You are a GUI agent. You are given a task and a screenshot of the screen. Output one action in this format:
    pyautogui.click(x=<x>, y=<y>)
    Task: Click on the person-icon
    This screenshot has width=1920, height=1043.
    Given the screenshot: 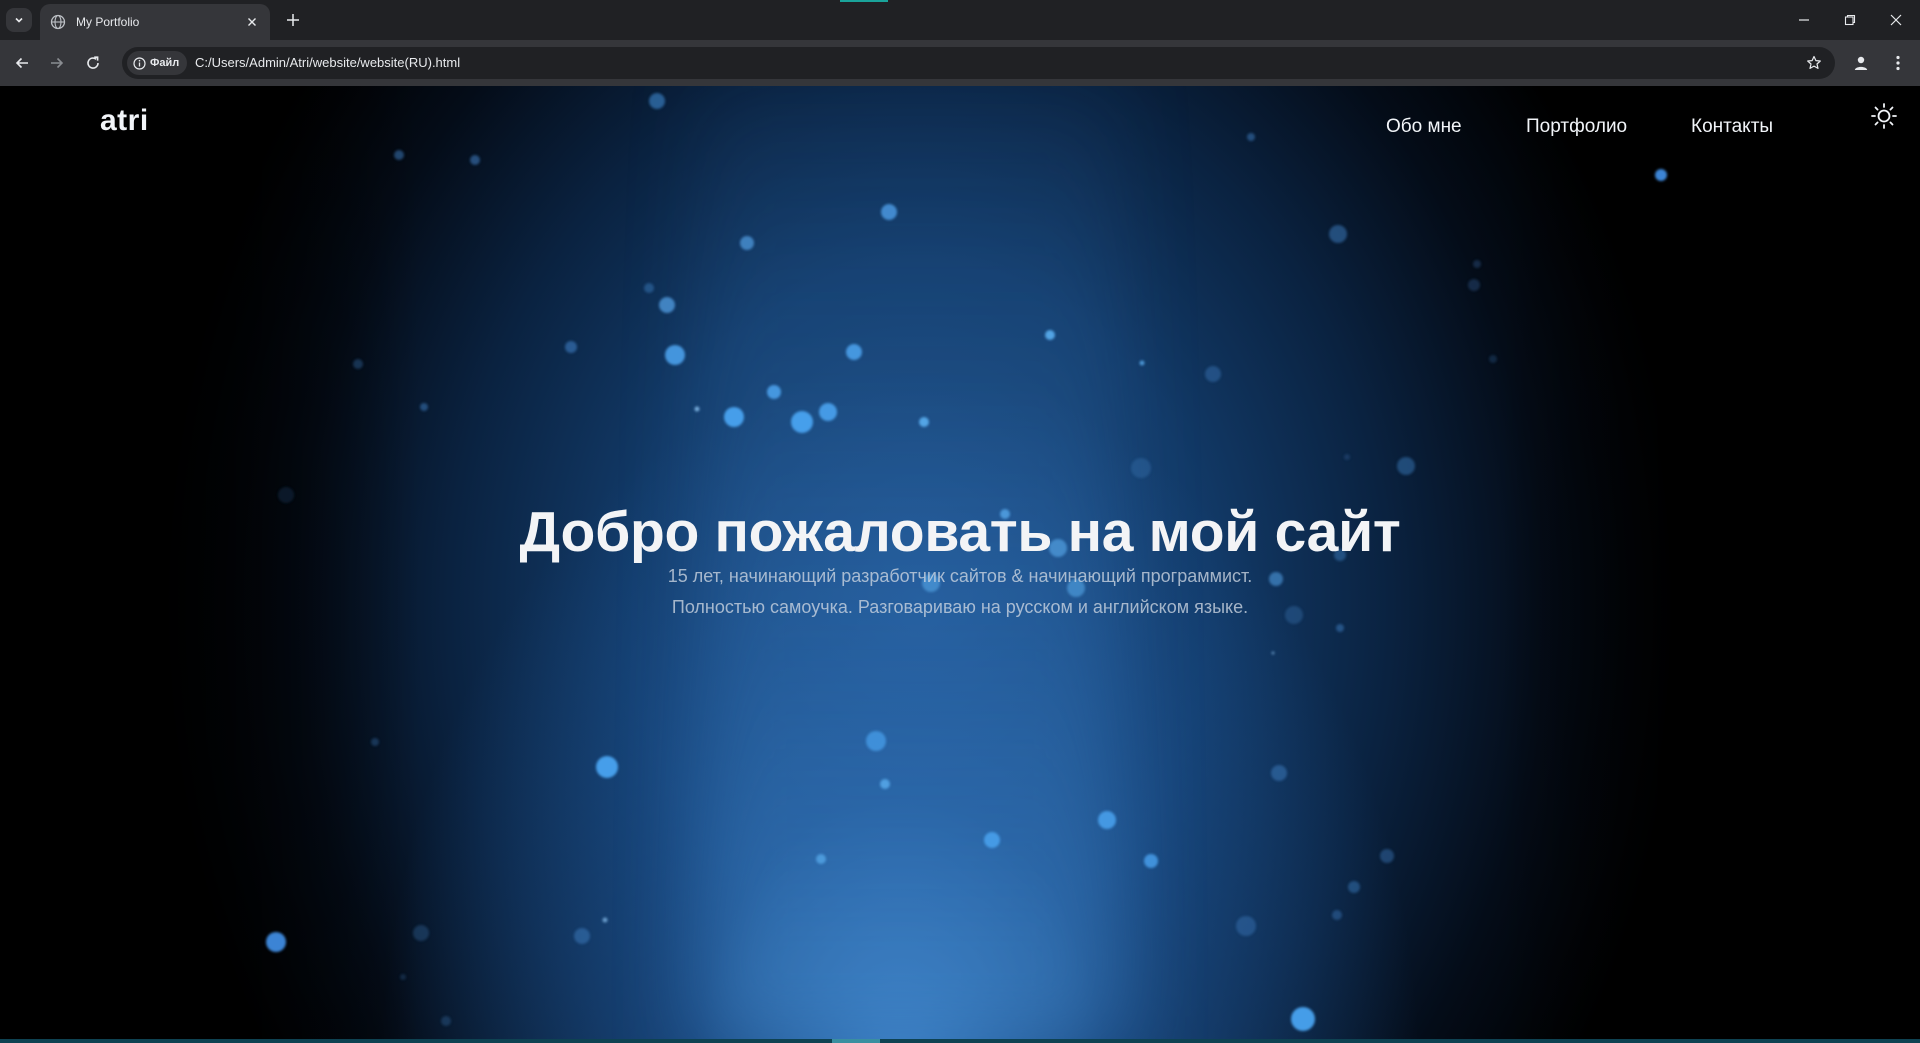 What is the action you would take?
    pyautogui.click(x=1861, y=63)
    